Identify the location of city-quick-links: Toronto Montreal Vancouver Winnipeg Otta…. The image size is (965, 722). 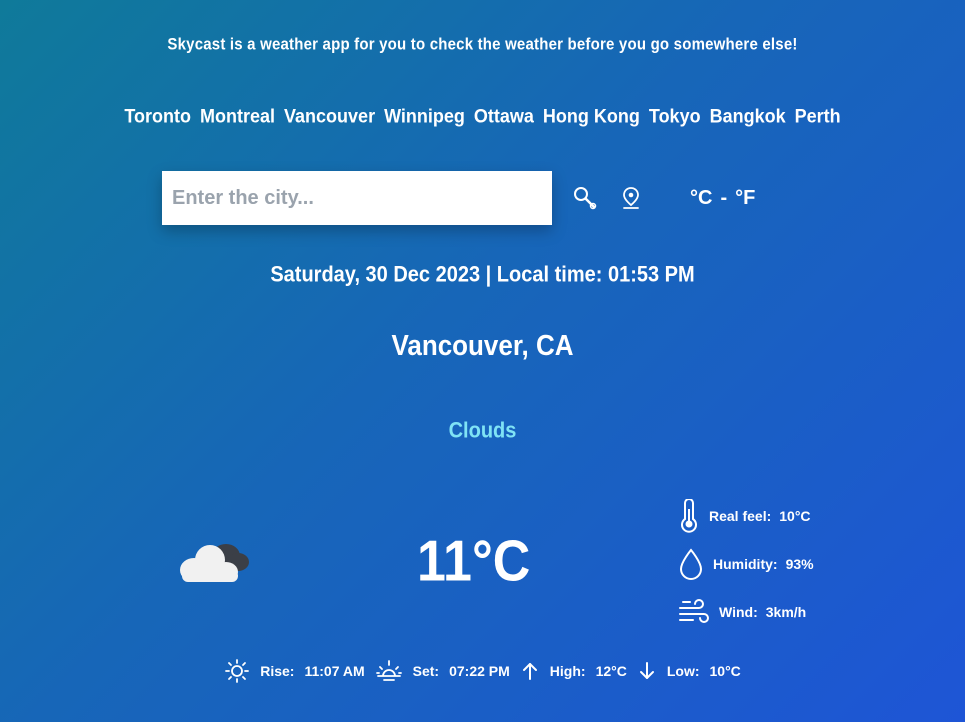
(482, 116).